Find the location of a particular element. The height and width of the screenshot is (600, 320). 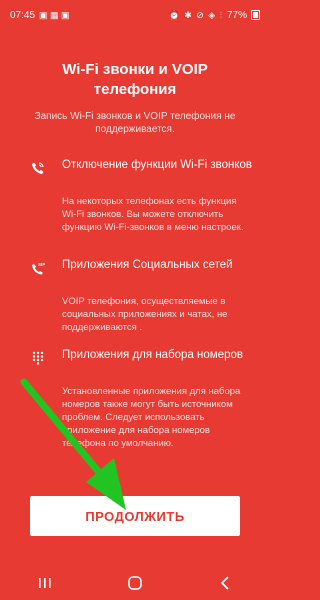

svg-text: SIP is located at coordinates (41, 264).